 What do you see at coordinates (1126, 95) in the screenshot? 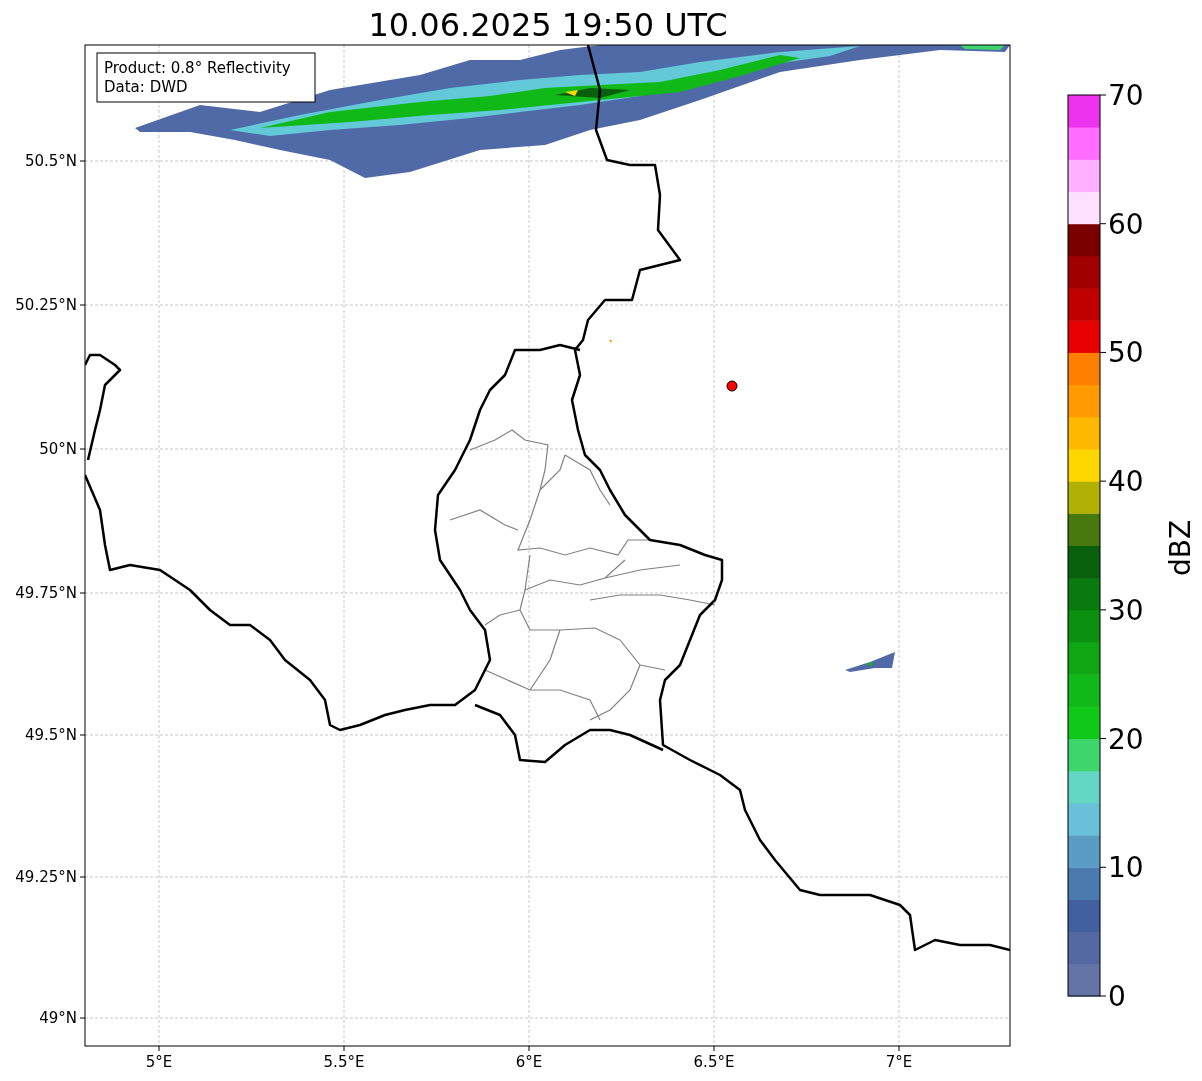
I see `colorbar-tick-label: 70` at bounding box center [1126, 95].